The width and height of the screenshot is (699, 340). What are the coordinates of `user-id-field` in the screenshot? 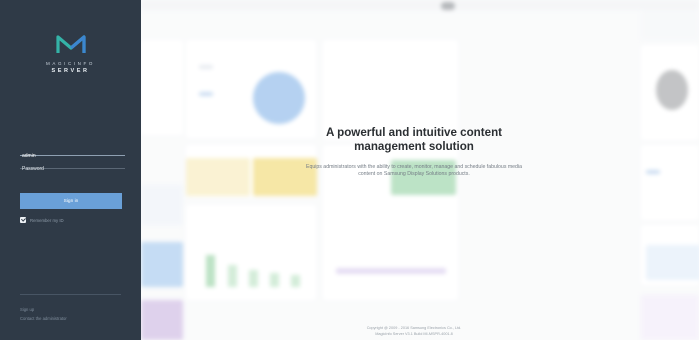 It's located at (72, 153).